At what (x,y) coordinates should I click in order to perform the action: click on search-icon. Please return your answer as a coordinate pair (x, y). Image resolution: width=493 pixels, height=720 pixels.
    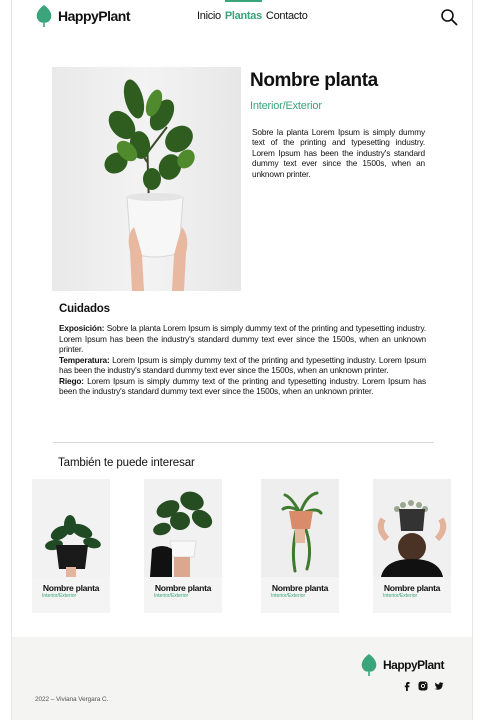
    Looking at the image, I should click on (449, 17).